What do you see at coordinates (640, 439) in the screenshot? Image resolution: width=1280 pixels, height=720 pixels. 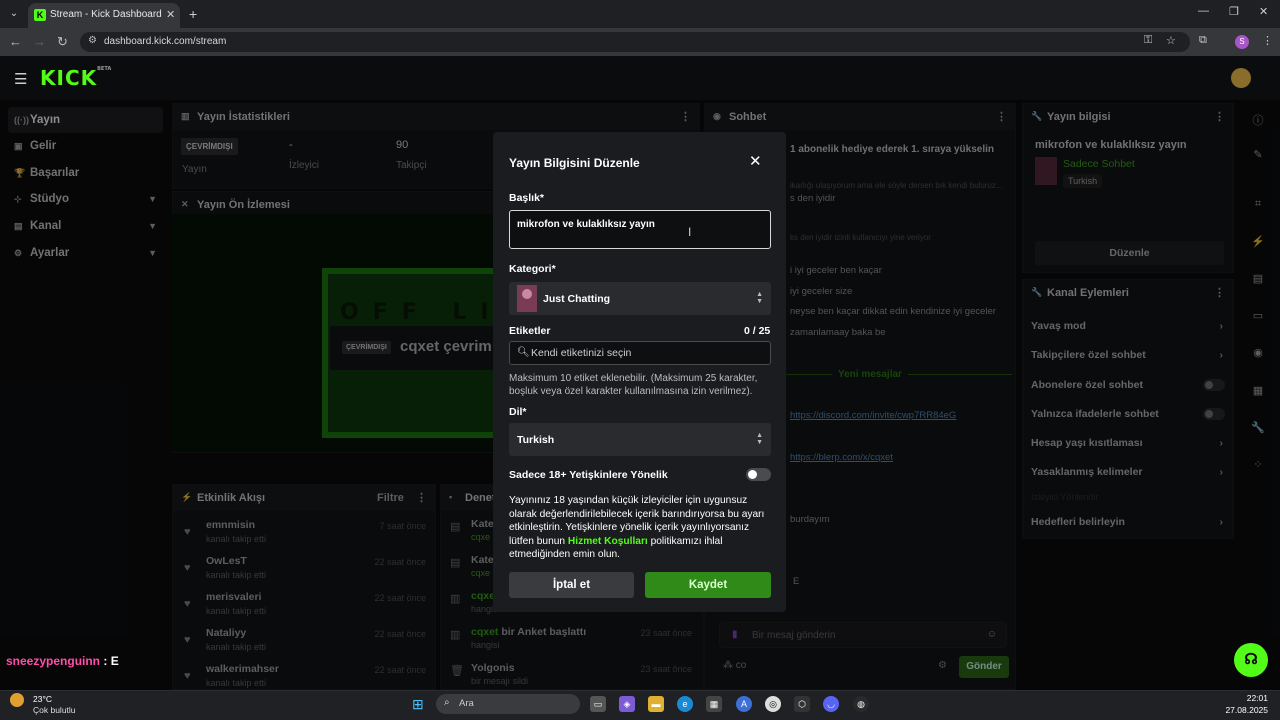 I see `language-select: Turkish ▲ ▼` at bounding box center [640, 439].